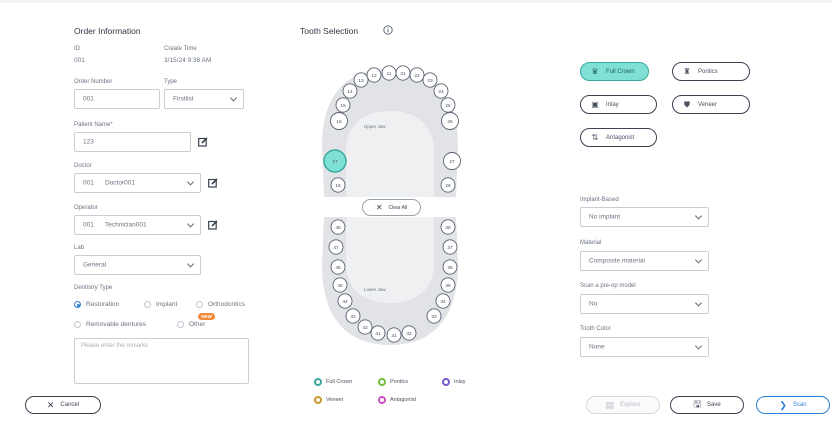  What do you see at coordinates (126, 225) in the screenshot?
I see `operator-name: Technician001` at bounding box center [126, 225].